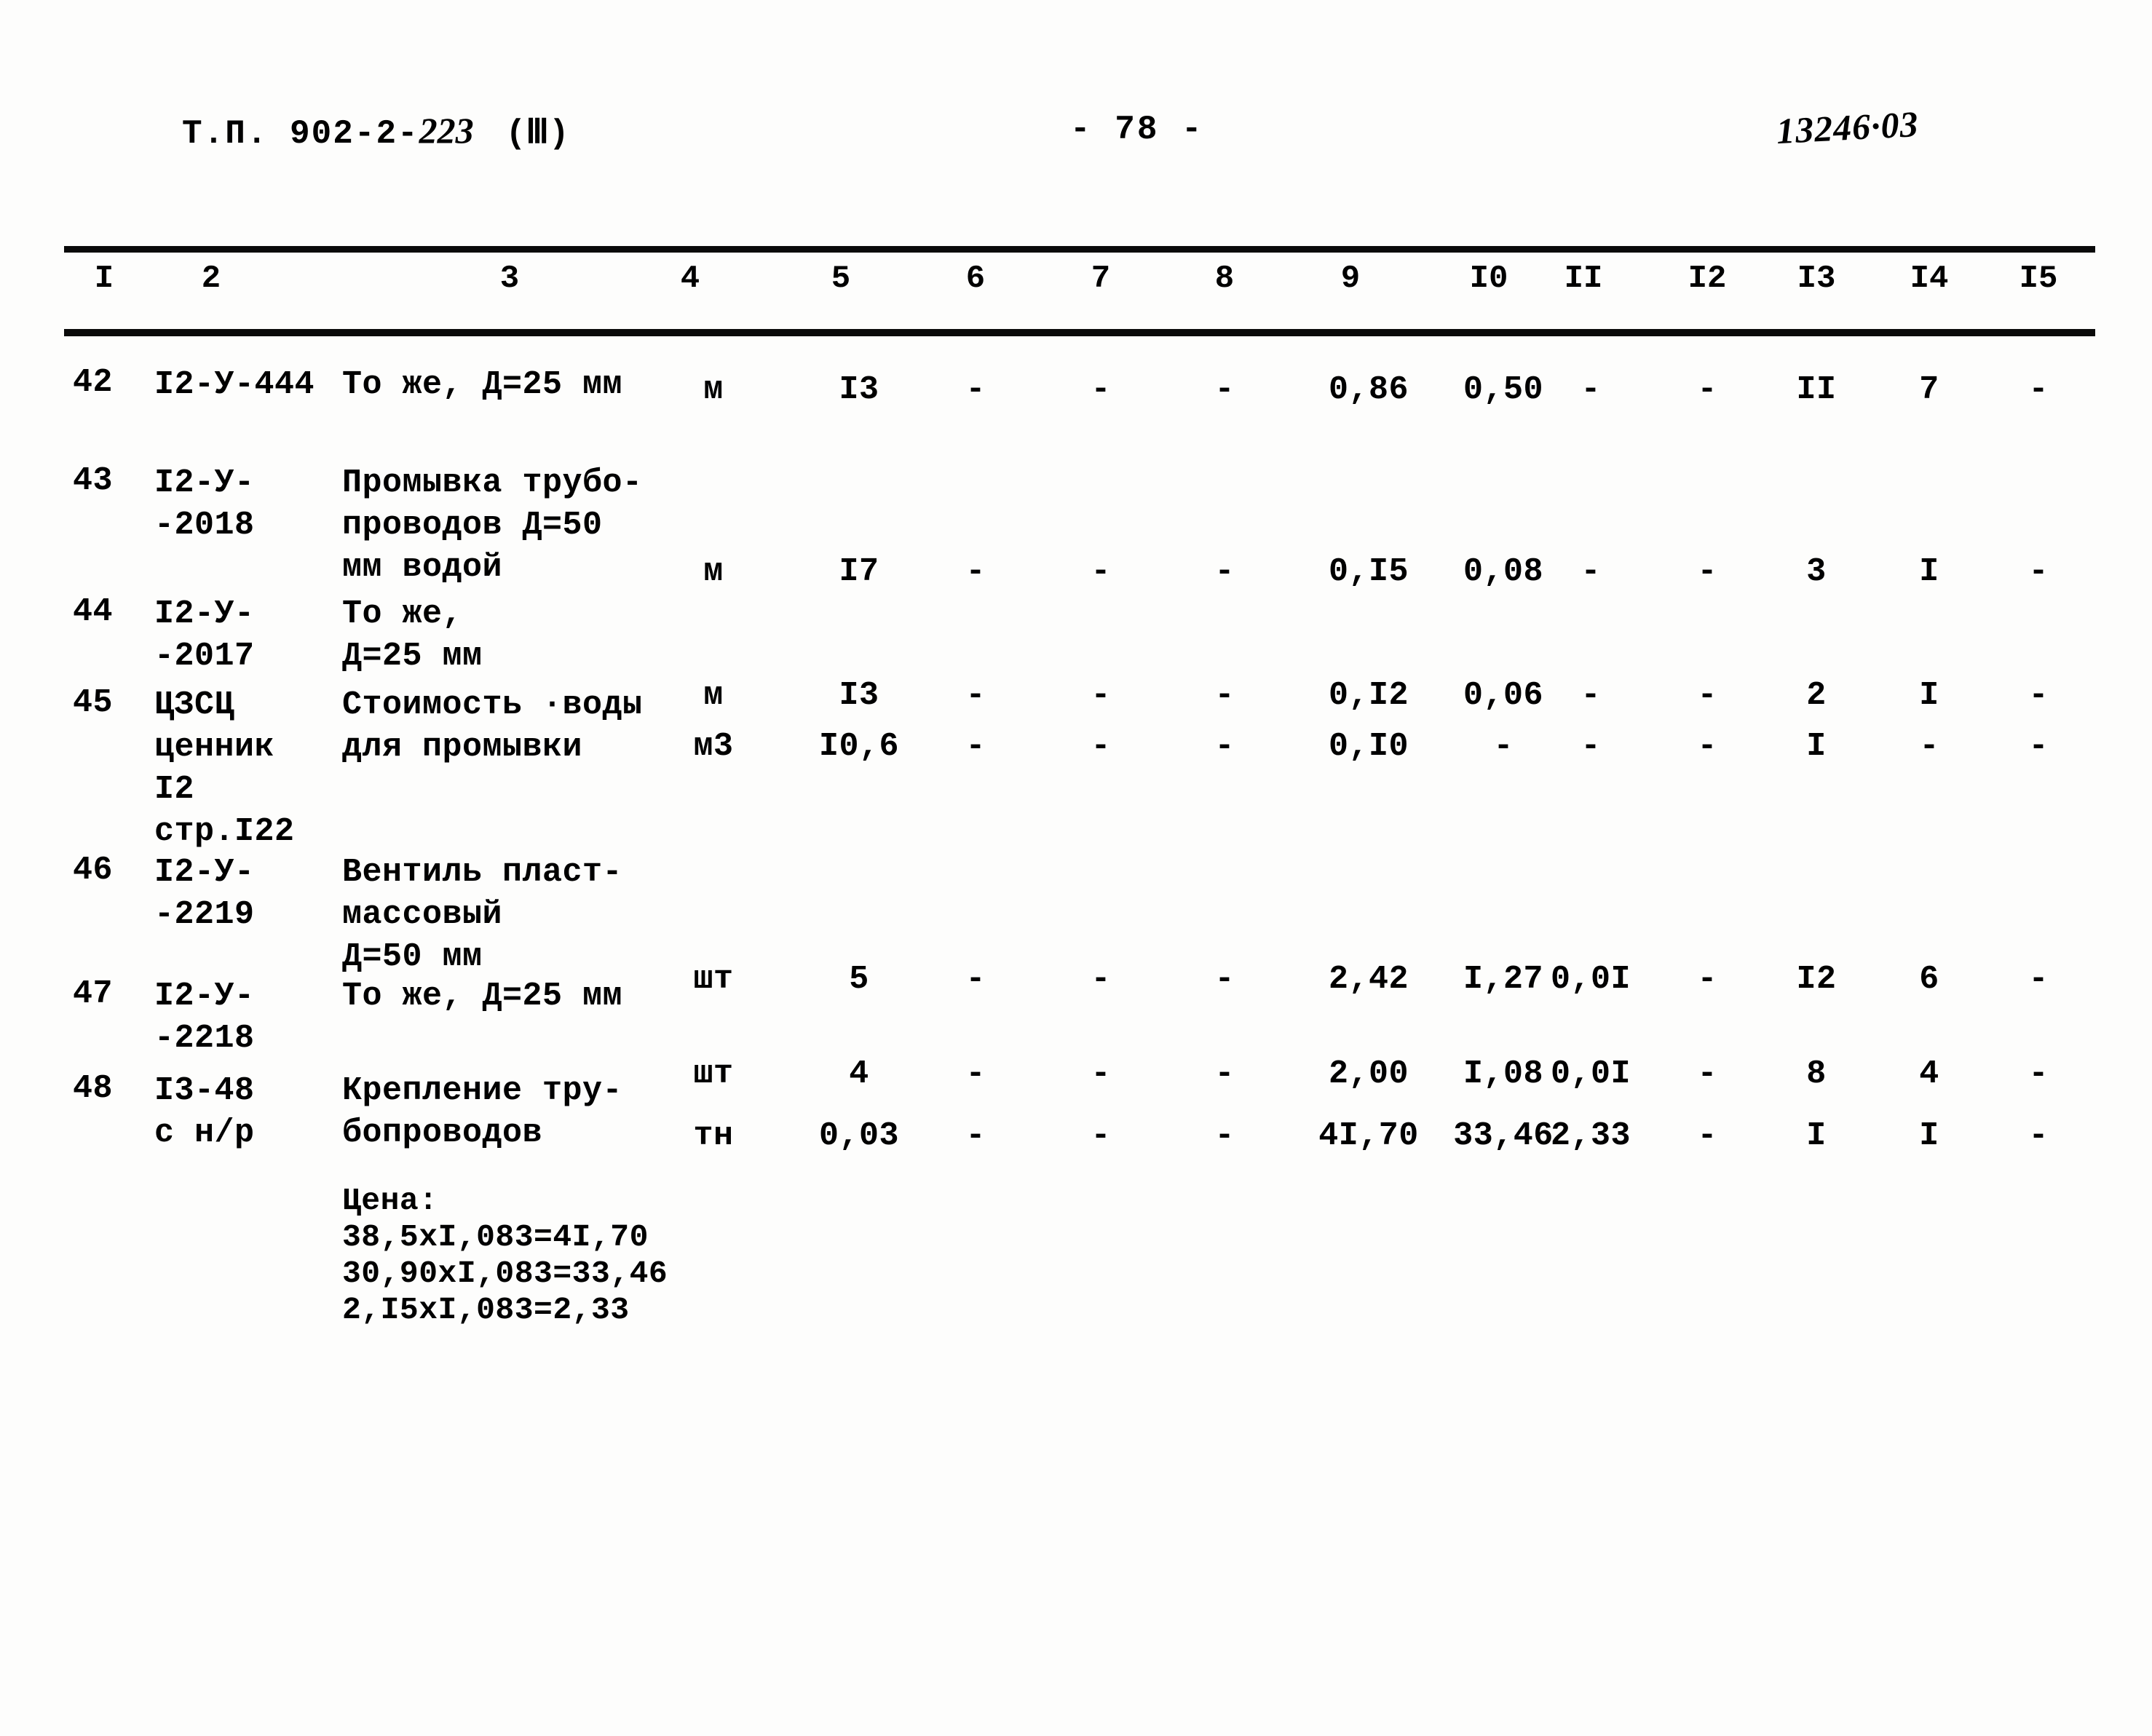  What do you see at coordinates (1368, 746) in the screenshot?
I see `row-value-col-9: 0,I0` at bounding box center [1368, 746].